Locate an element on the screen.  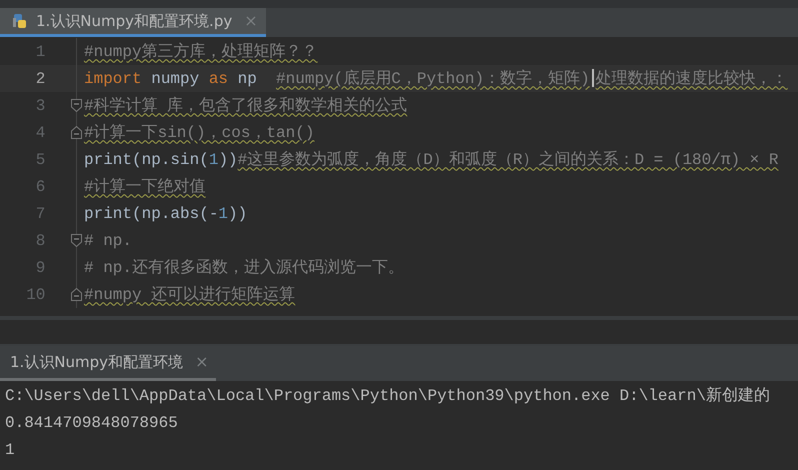
code-line: # np. is located at coordinates (107, 241).